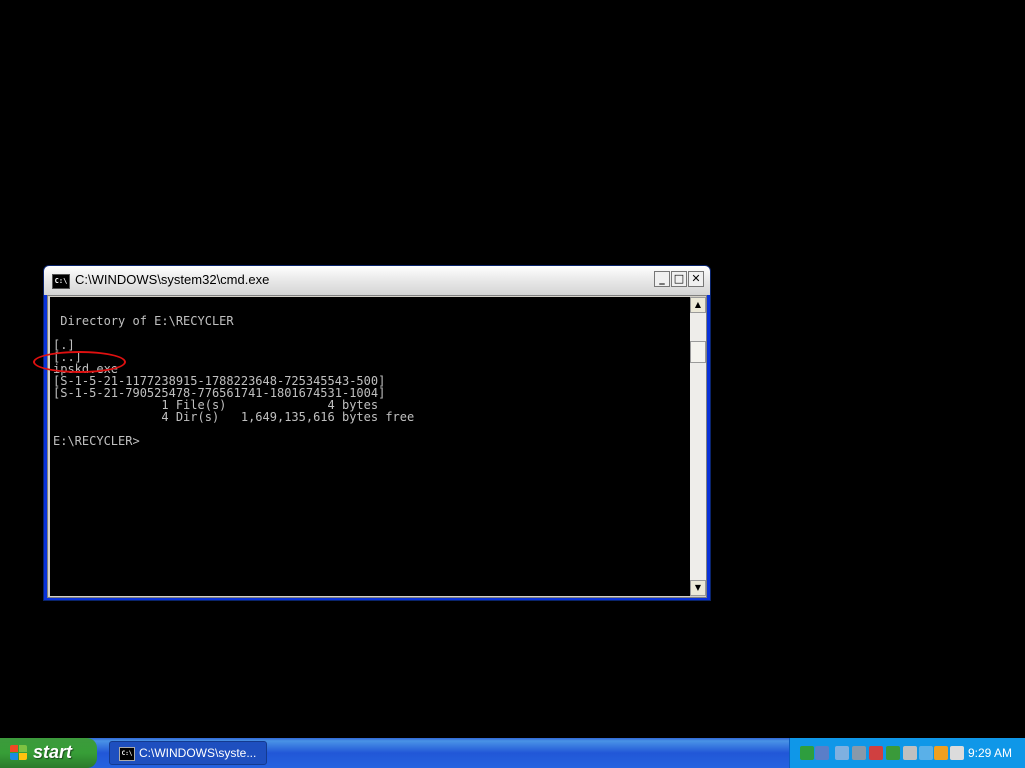  What do you see at coordinates (679, 279) in the screenshot?
I see `maximize-button: □` at bounding box center [679, 279].